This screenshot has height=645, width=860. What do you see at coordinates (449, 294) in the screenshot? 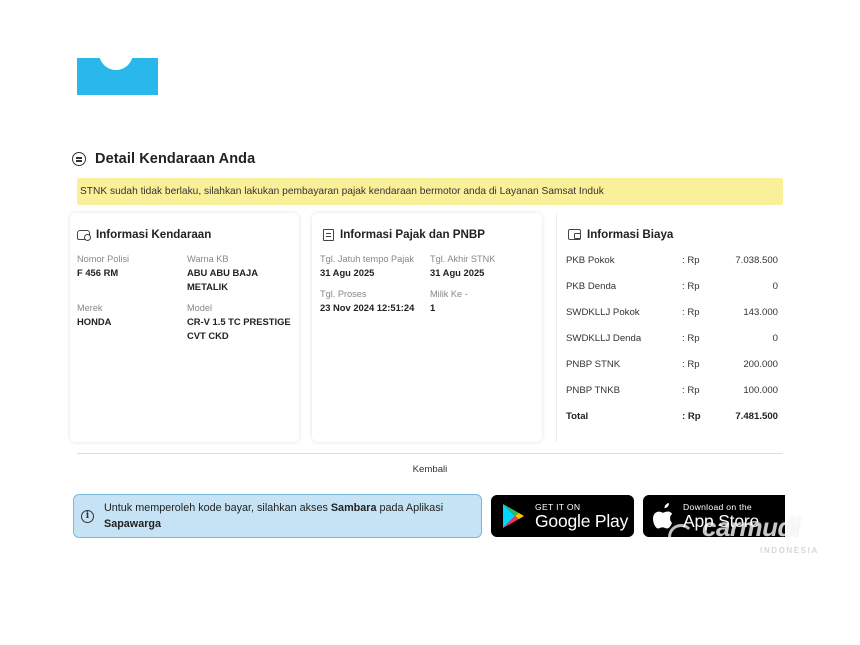
I see `field-label: Milik Ke -` at bounding box center [449, 294].